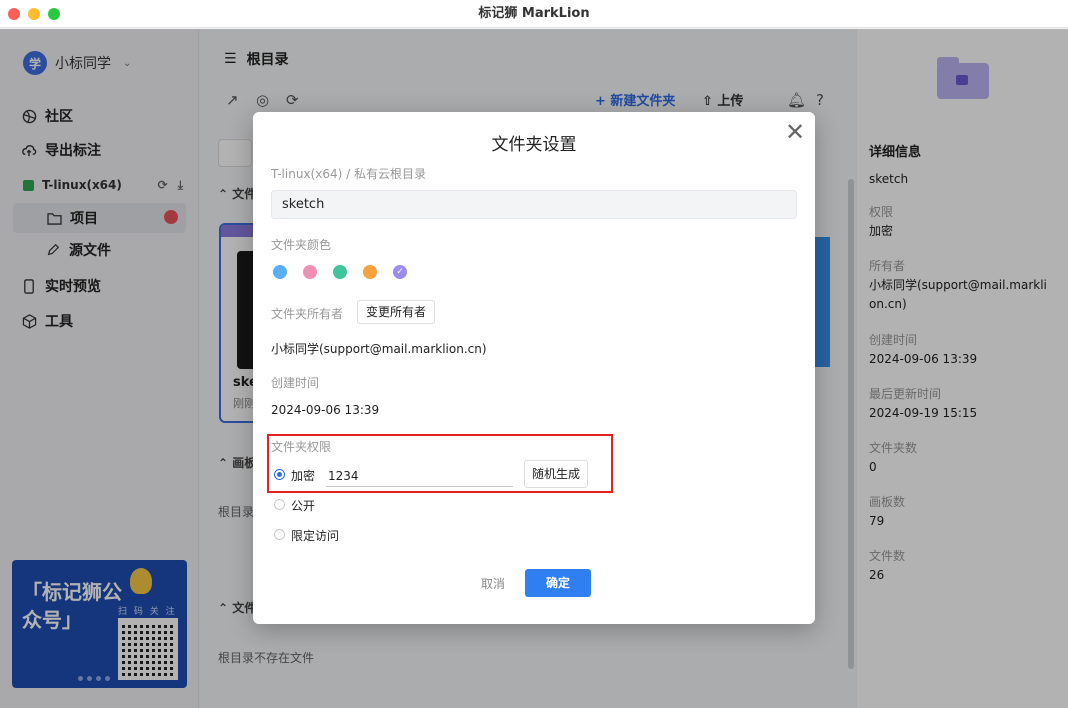  I want to click on password-input, so click(419, 476).